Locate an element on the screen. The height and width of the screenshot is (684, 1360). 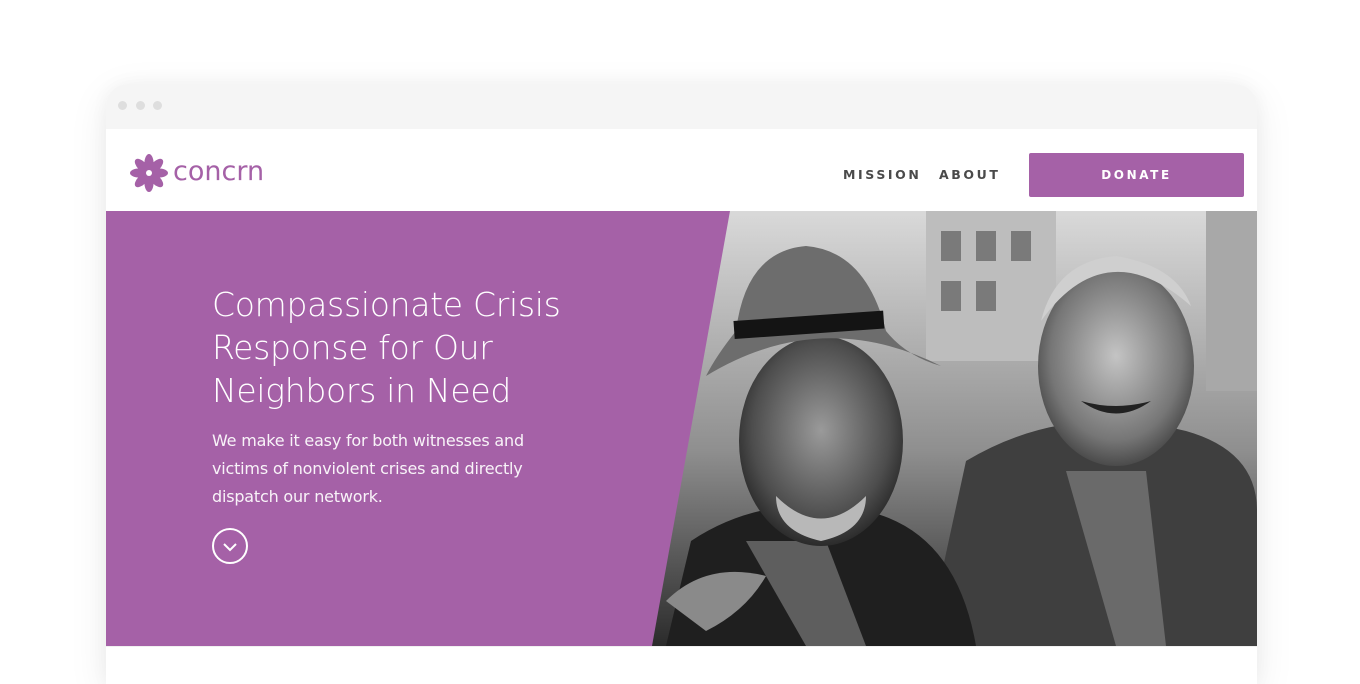
brand-logo: concrn is located at coordinates (196, 173).